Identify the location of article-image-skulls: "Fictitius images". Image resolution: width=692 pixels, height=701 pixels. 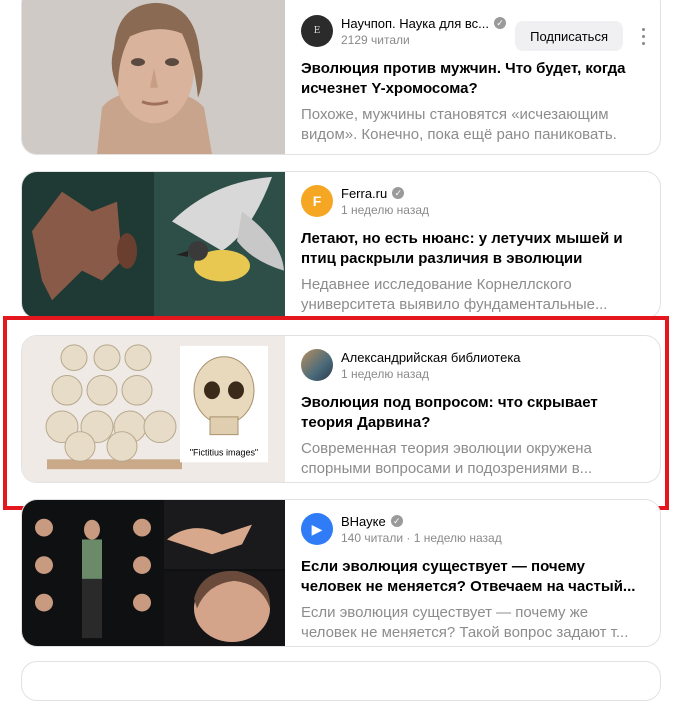
(153, 409).